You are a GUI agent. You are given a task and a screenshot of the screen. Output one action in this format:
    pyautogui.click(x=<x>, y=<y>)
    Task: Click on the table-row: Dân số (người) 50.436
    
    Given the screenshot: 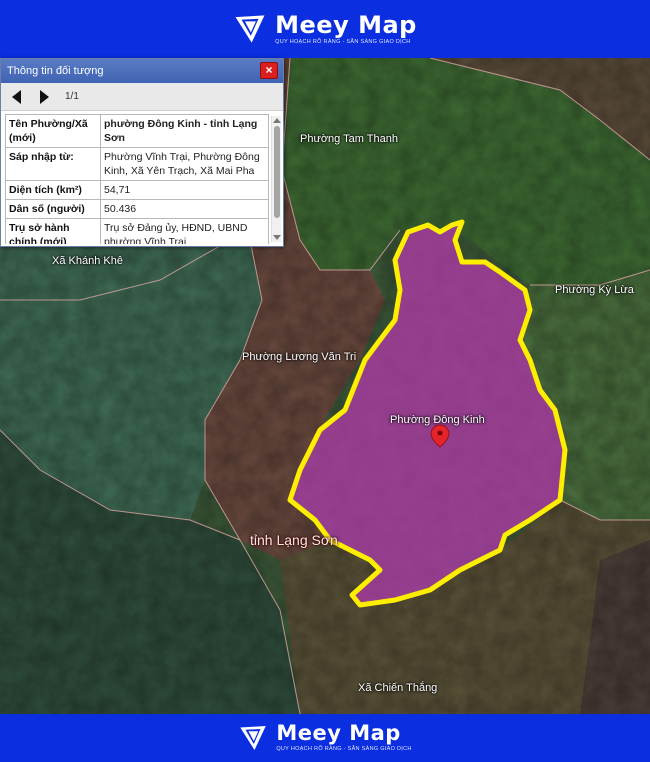 What is the action you would take?
    pyautogui.click(x=137, y=209)
    